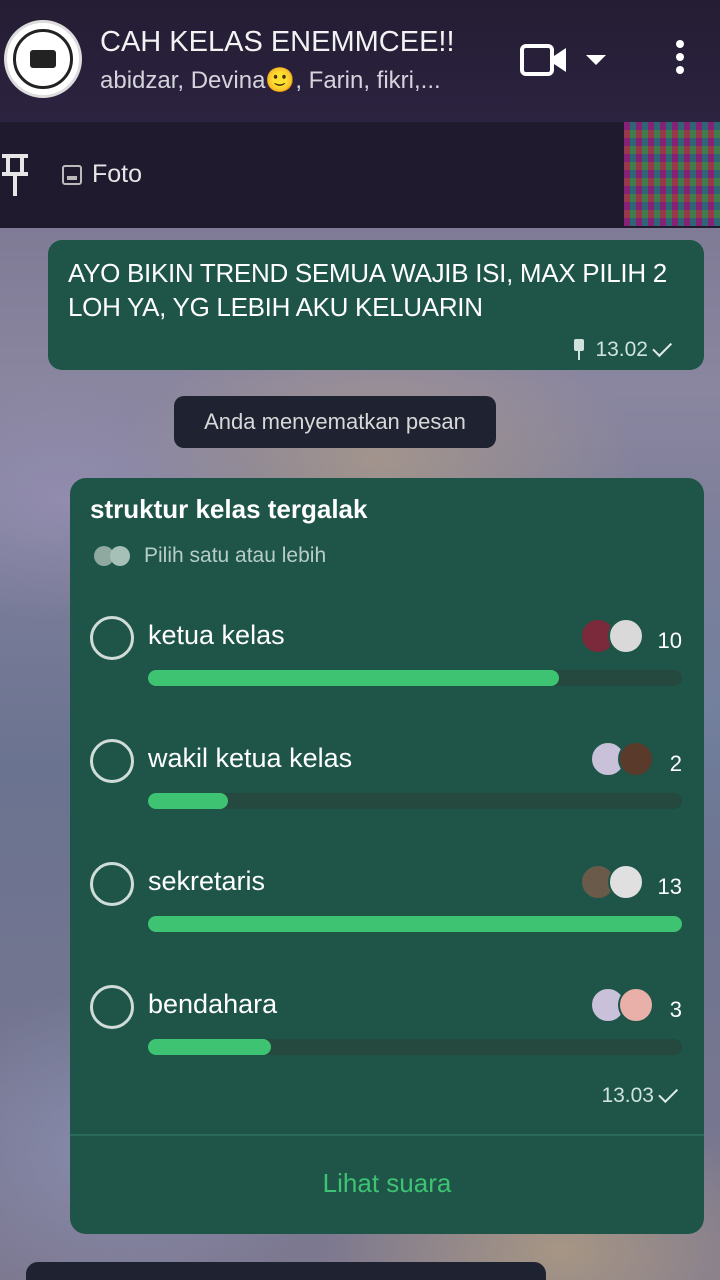 This screenshot has height=1280, width=720. I want to click on group-title: CAH KELAS ENEMMCEE!!, so click(277, 42).